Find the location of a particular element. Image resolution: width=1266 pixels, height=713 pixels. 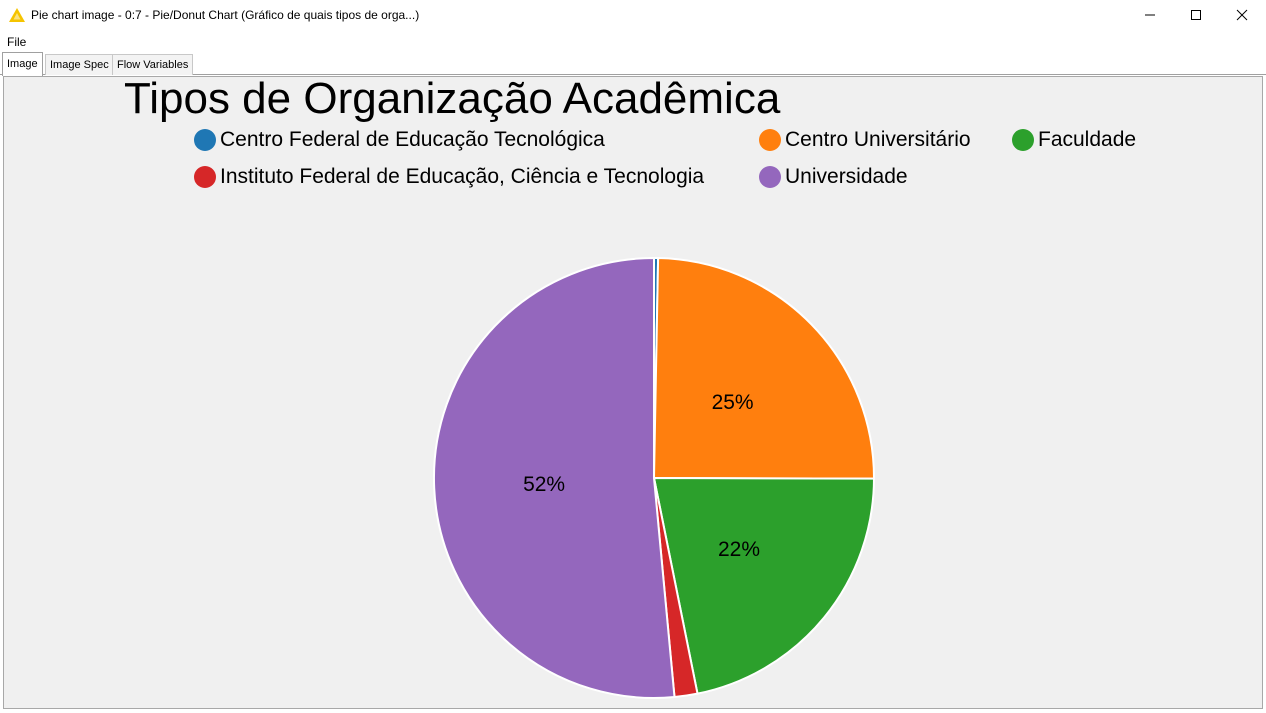

knime-warning-triangle-icon is located at coordinates (17, 15).